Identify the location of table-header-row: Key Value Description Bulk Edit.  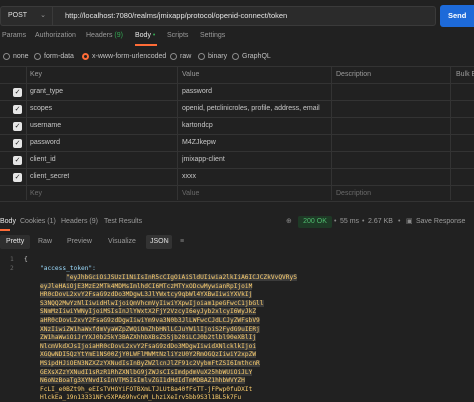
(237, 74).